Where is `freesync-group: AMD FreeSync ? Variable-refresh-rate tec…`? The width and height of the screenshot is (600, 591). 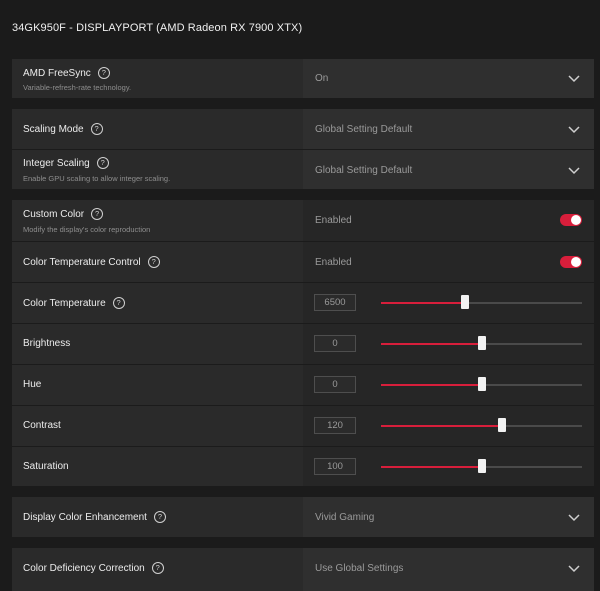 freesync-group: AMD FreeSync ? Variable-refresh-rate tec… is located at coordinates (303, 78).